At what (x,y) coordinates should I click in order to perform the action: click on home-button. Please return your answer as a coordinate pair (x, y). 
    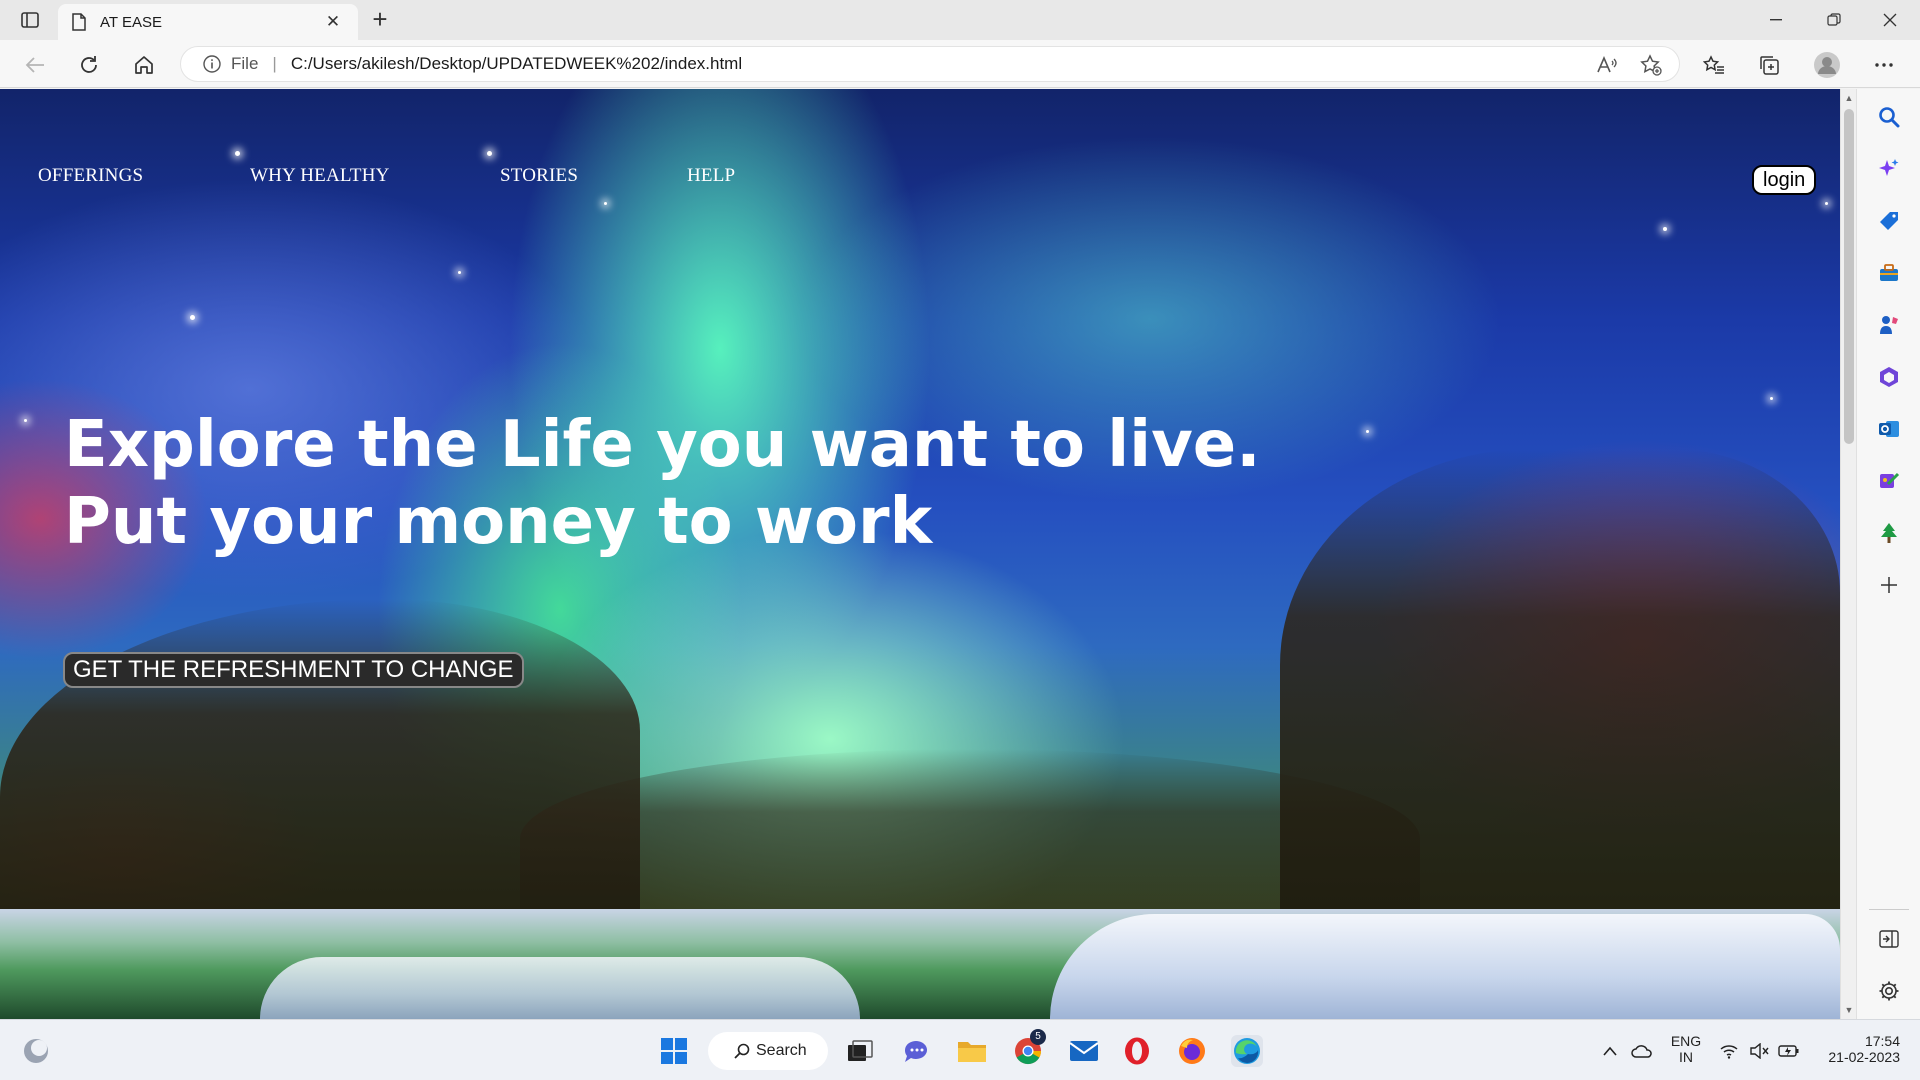
    Looking at the image, I should click on (144, 65).